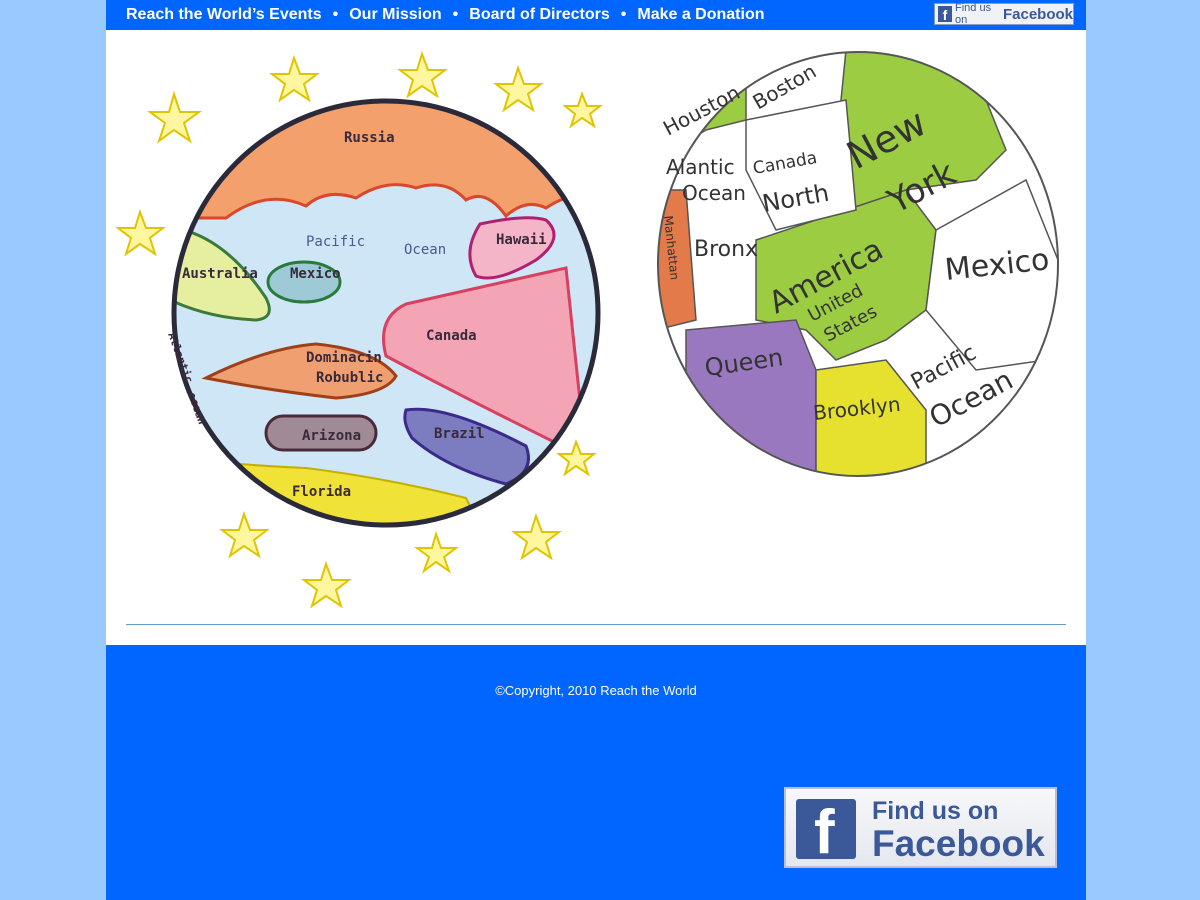 This screenshot has height=900, width=1200. What do you see at coordinates (335, 242) in the screenshot?
I see `drawing-label: Pacific` at bounding box center [335, 242].